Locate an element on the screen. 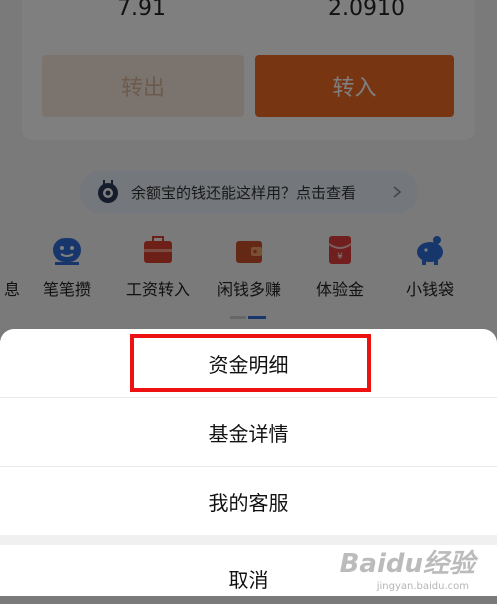 The height and width of the screenshot is (604, 497). watermark-brand: Baidu经验 is located at coordinates (407, 564).